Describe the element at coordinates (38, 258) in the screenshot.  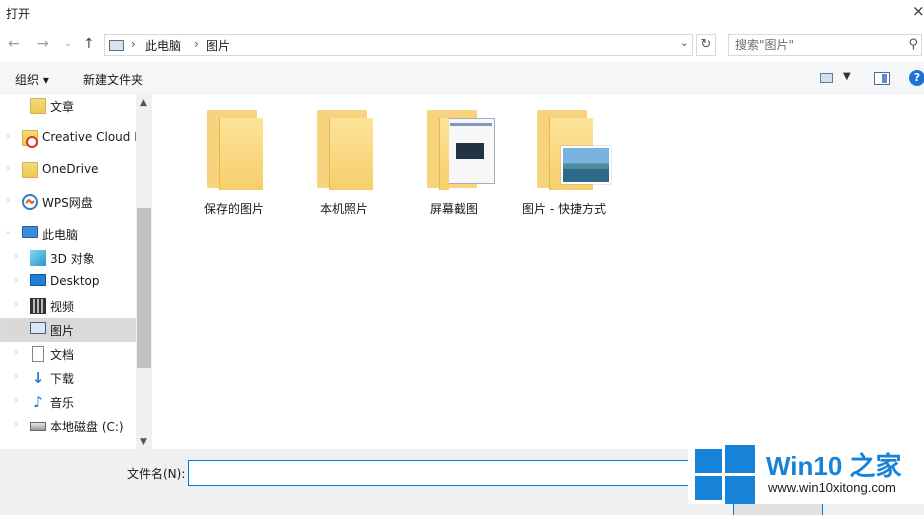
I see `cube-icon` at that location.